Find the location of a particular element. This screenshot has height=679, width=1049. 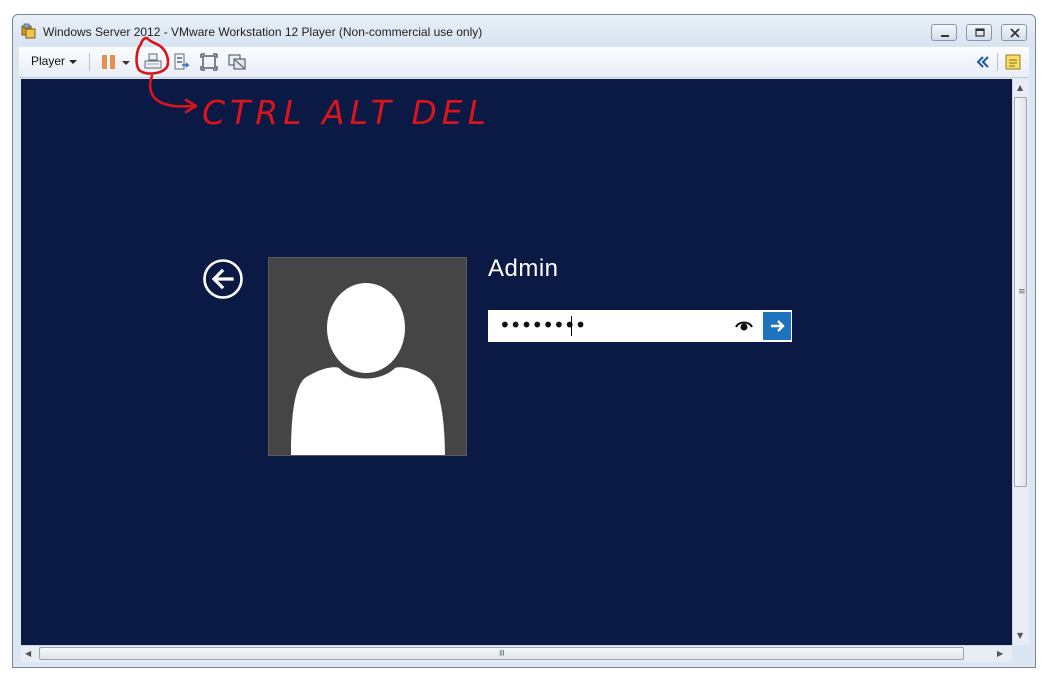

back-arrow-icon is located at coordinates (223, 279).